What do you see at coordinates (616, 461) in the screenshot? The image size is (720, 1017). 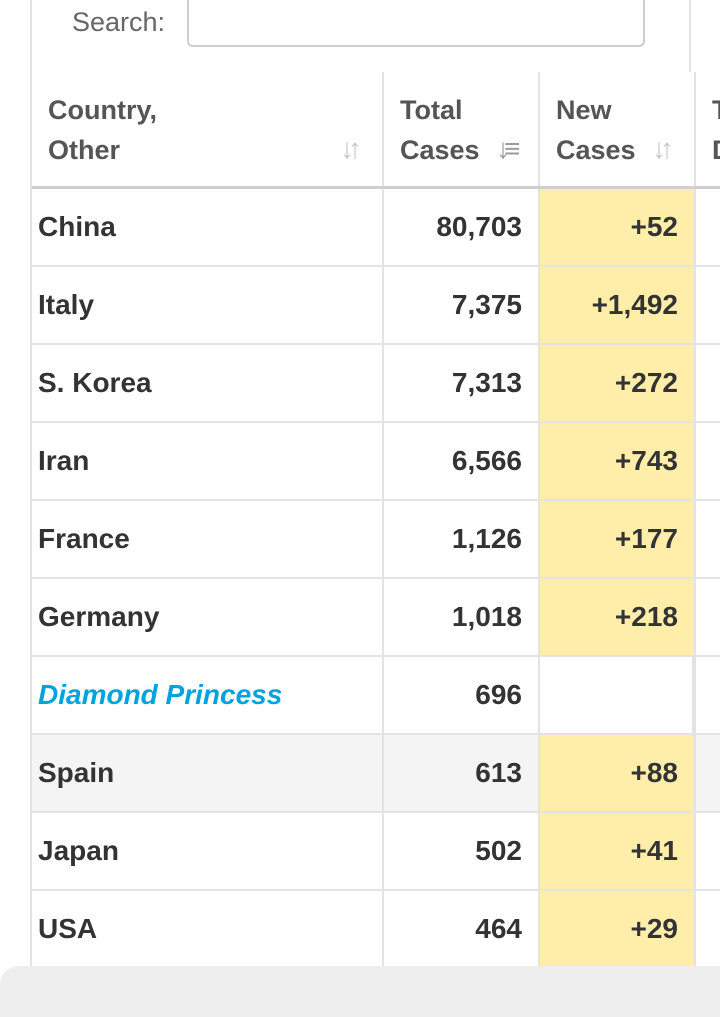 I see `cell-new-cases: +743` at bounding box center [616, 461].